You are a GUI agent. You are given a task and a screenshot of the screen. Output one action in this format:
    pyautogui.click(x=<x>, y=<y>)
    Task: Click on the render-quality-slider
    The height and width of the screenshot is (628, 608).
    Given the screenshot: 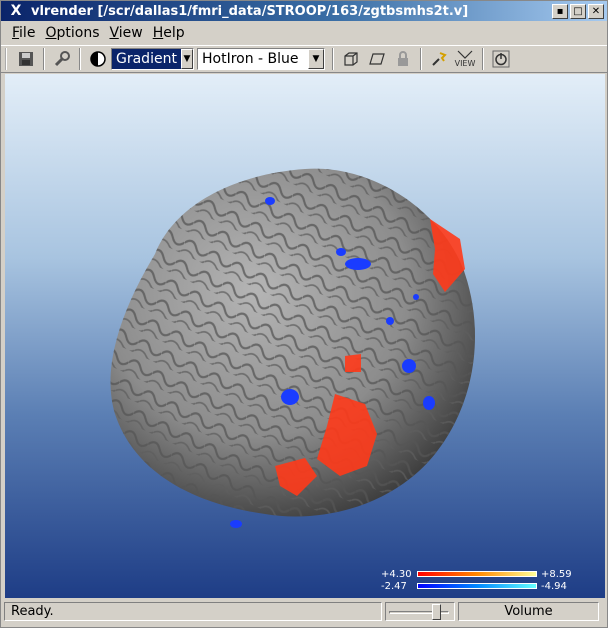 What is the action you would take?
    pyautogui.click(x=420, y=611)
    